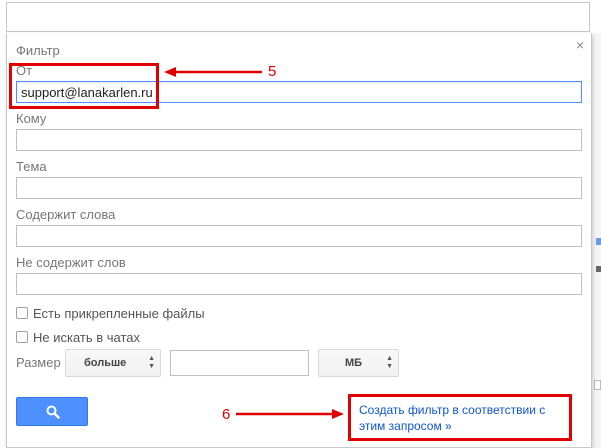  I want to click on has-attachment-row: Есть прикрепленные файлы, so click(110, 313).